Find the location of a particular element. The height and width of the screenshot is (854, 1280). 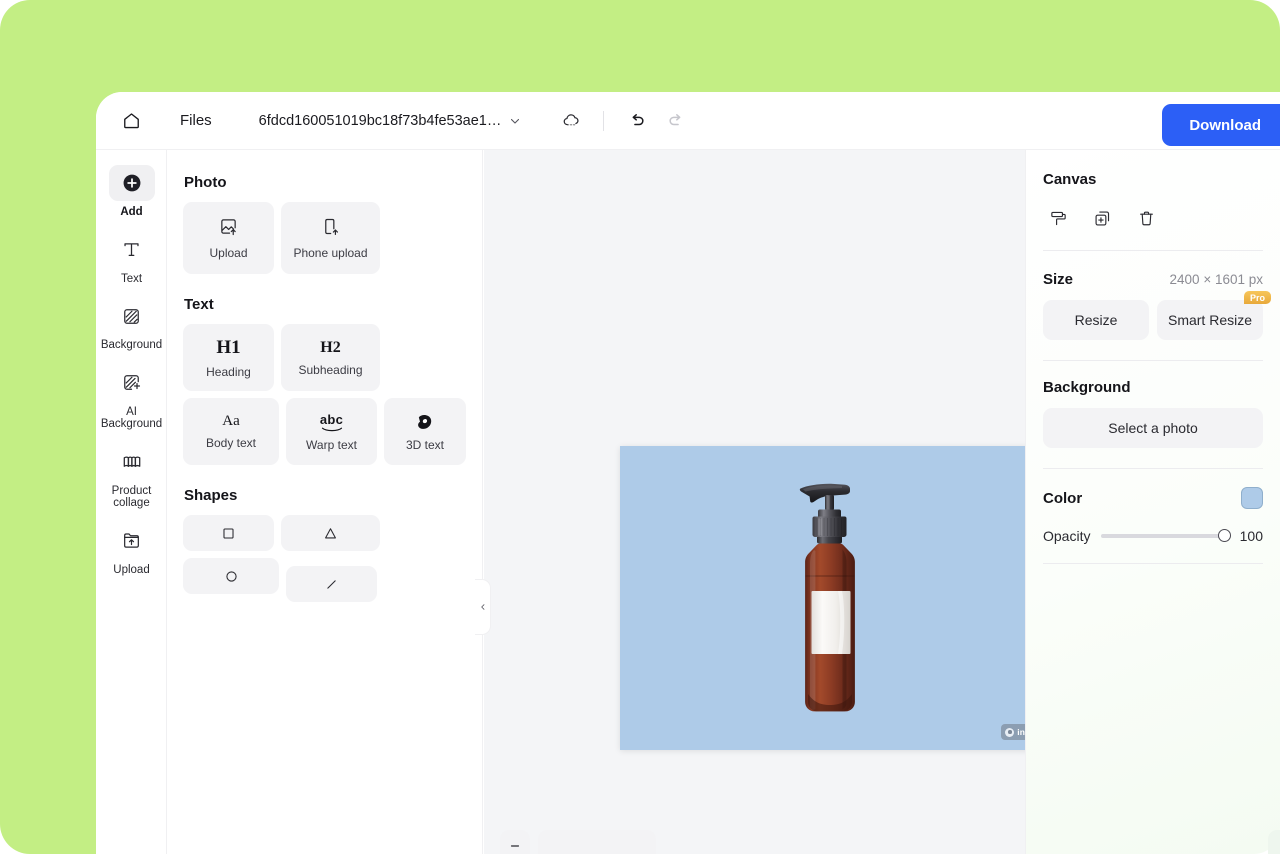

zoom-slider is located at coordinates (597, 842).